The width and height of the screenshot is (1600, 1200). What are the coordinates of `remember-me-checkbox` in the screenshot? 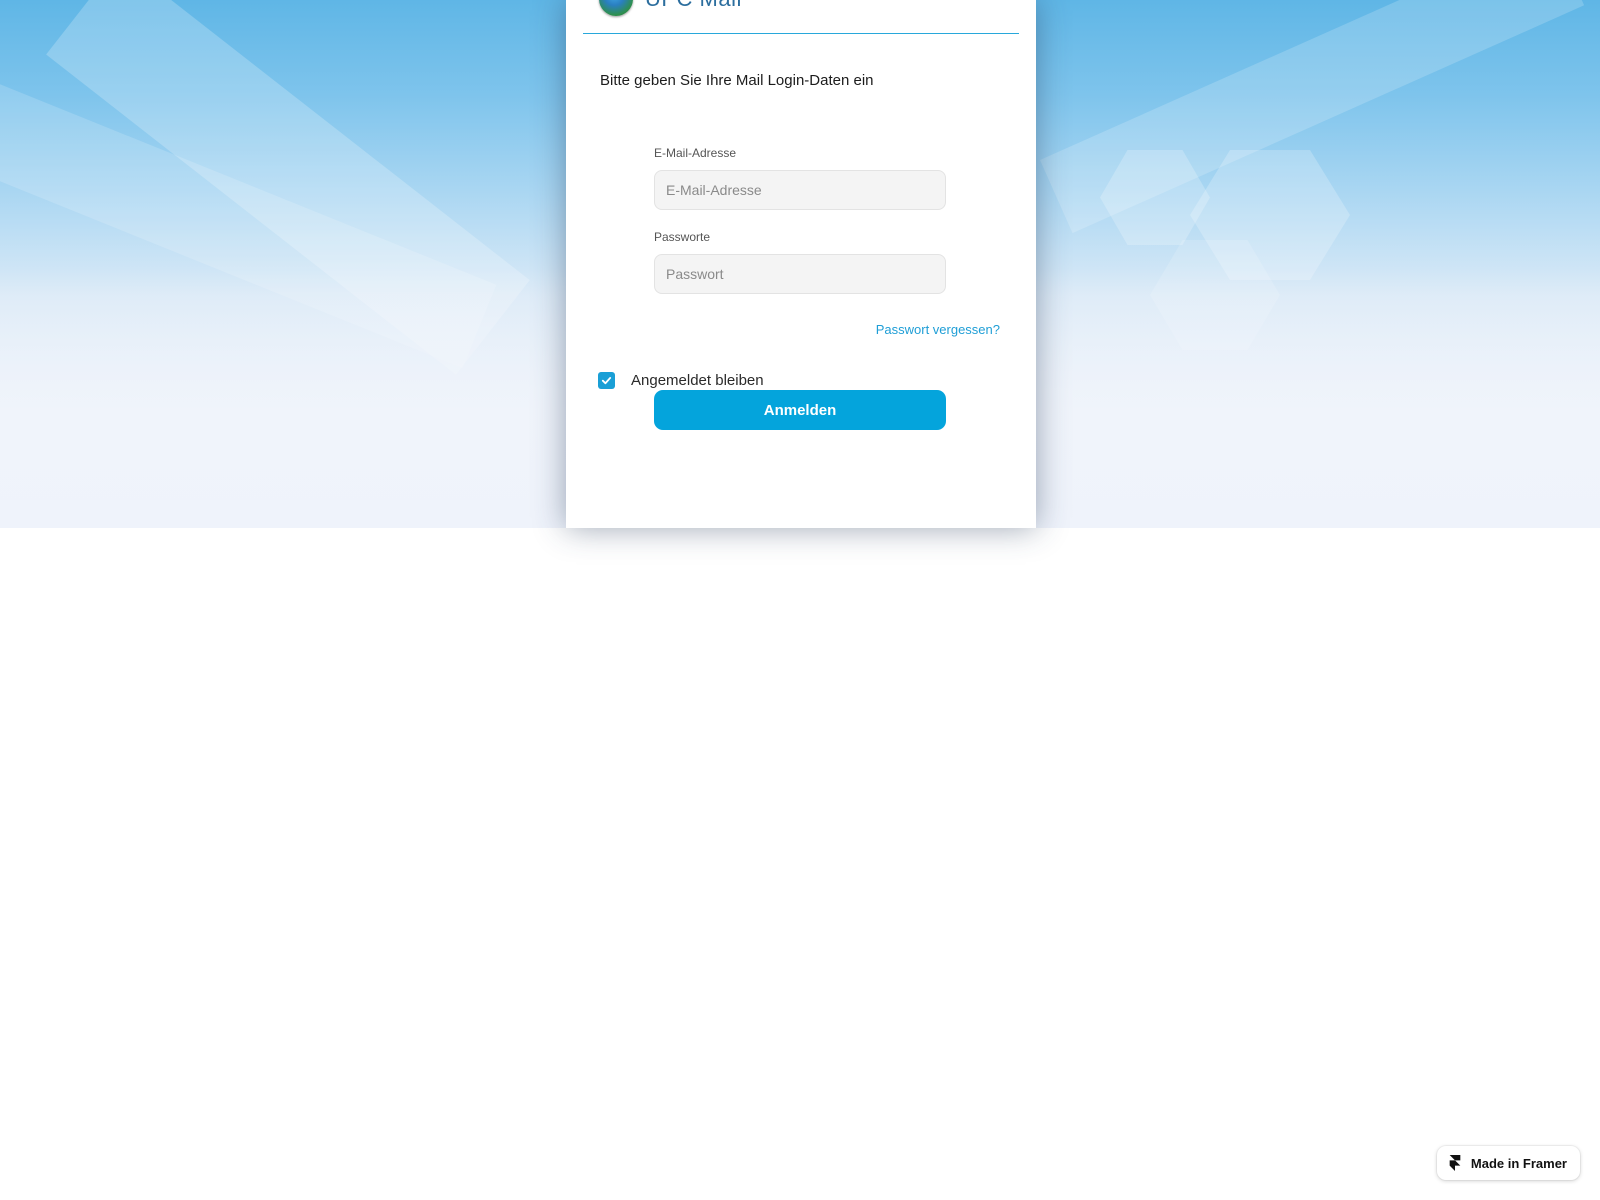 It's located at (606, 380).